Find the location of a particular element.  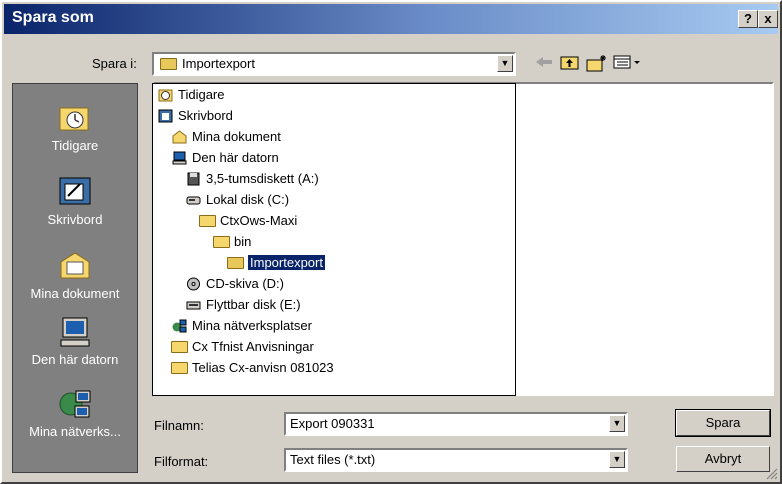

places-label: Mina dokument is located at coordinates (75, 293).